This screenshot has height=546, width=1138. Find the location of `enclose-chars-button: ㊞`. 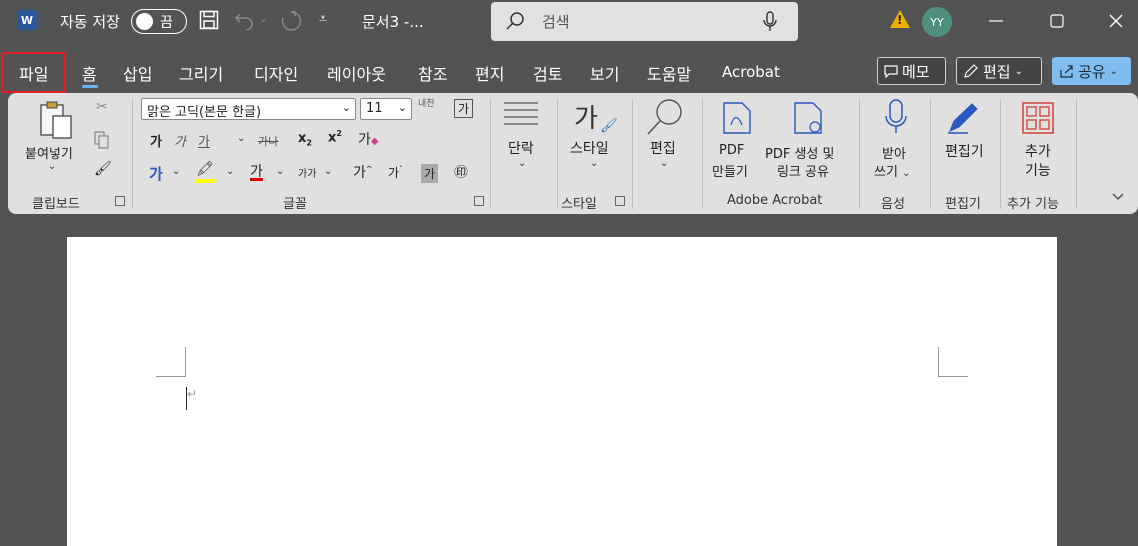

enclose-chars-button: ㊞ is located at coordinates (461, 172).